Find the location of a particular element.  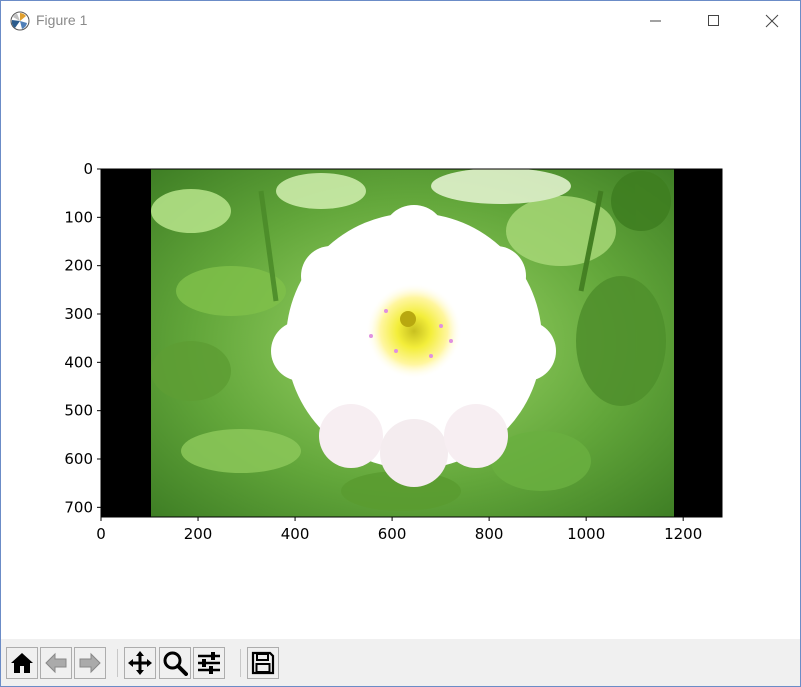

y-tick-label: 100 is located at coordinates (78, 217).